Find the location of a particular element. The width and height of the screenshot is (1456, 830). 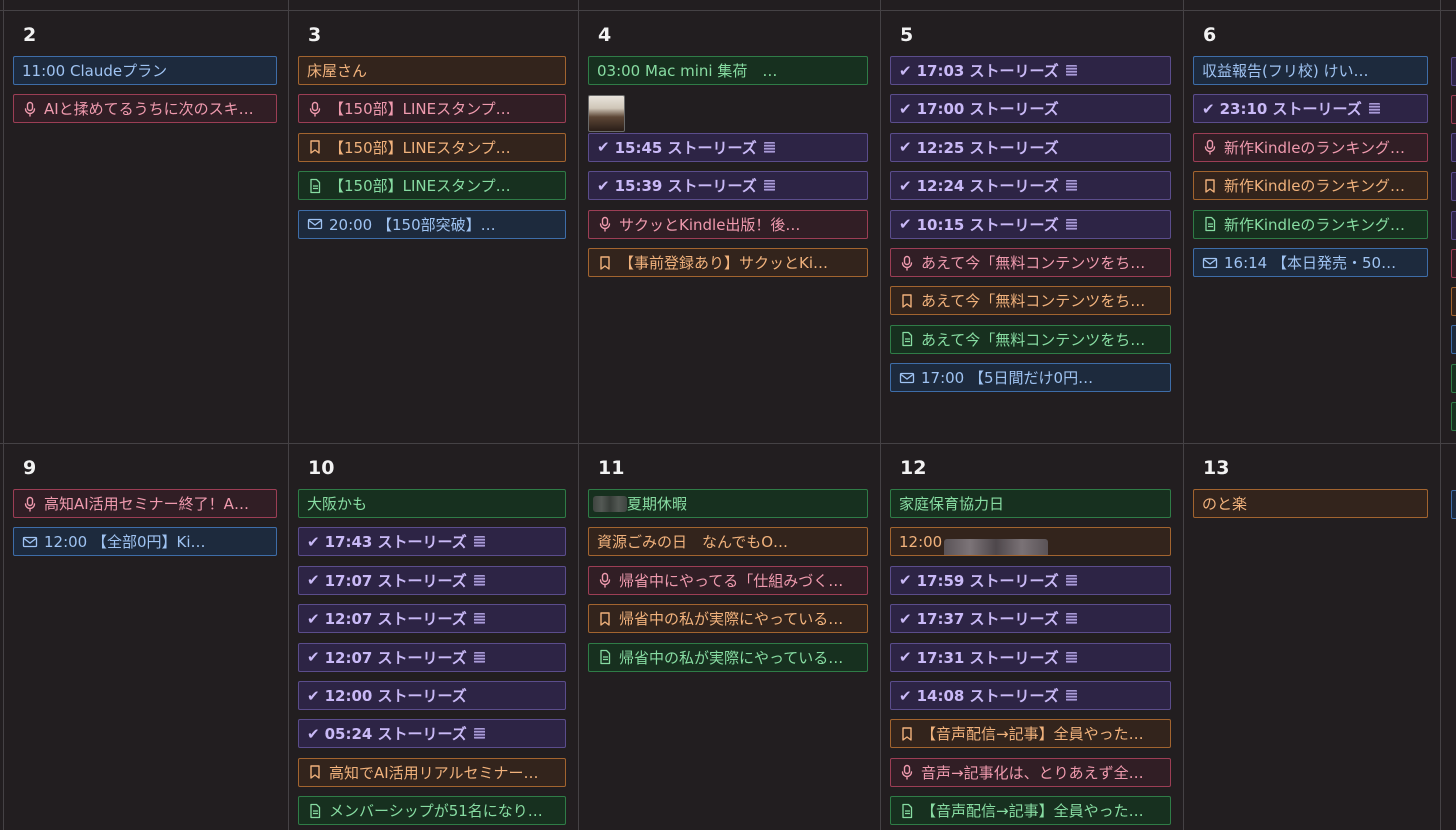

calendar-event: 夏期休暇 is located at coordinates (728, 503).